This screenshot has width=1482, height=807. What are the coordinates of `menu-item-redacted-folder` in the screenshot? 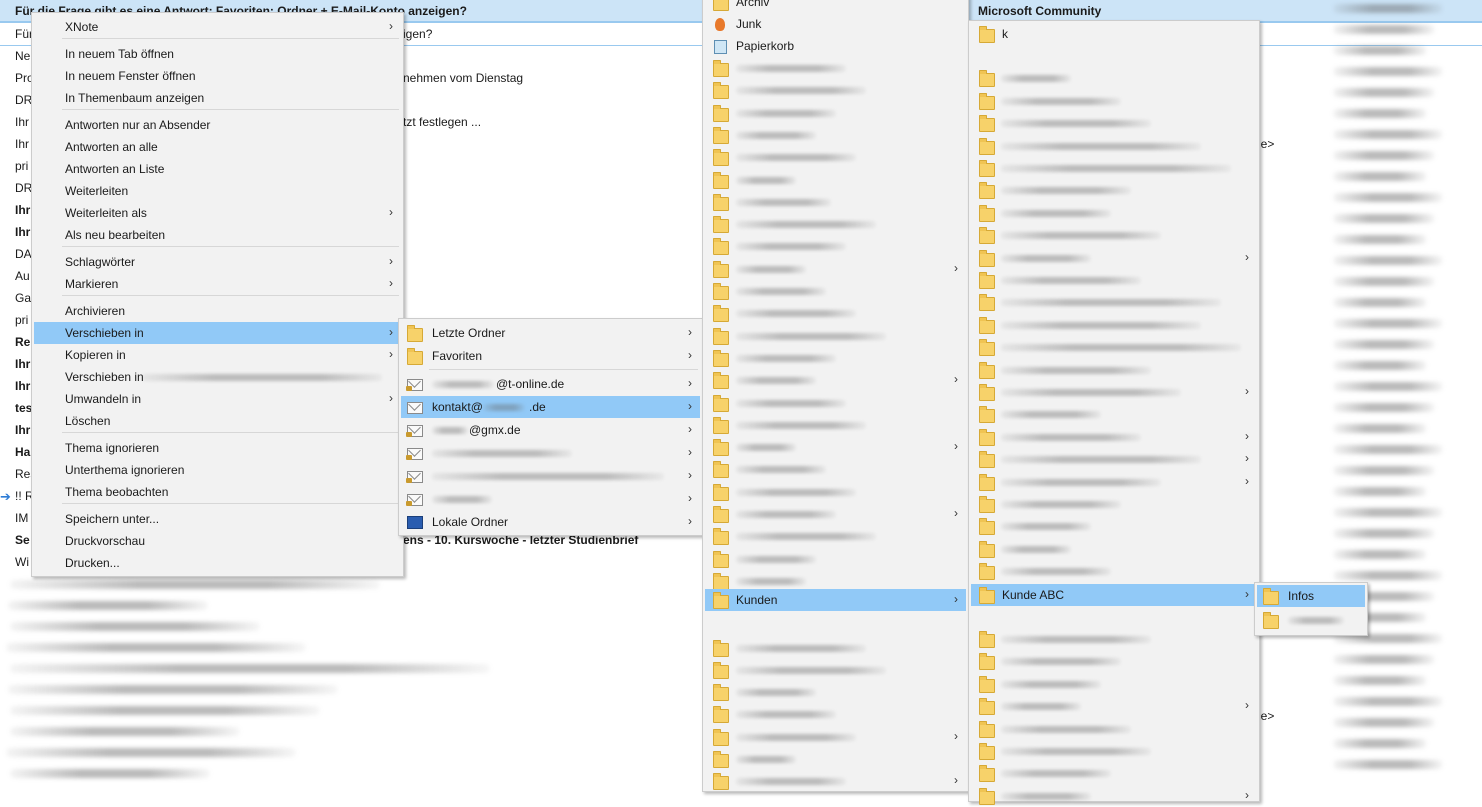 It's located at (1311, 620).